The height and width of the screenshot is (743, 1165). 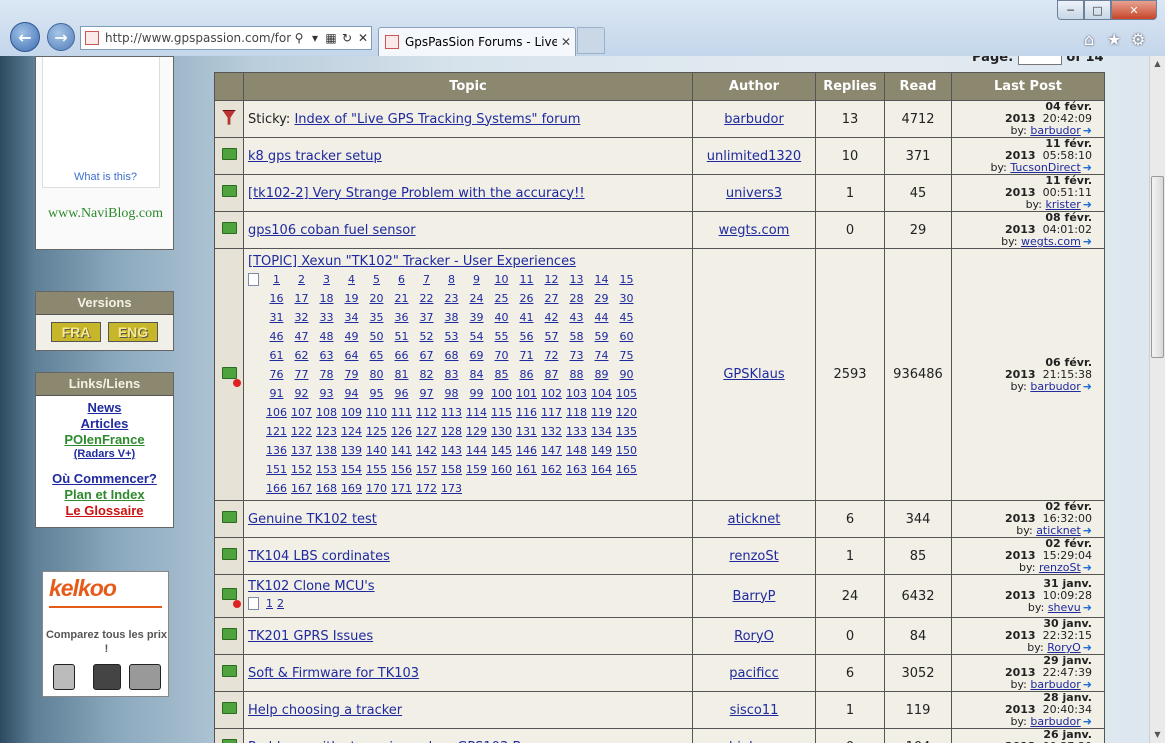 I want to click on page-link: 132, so click(x=551, y=431).